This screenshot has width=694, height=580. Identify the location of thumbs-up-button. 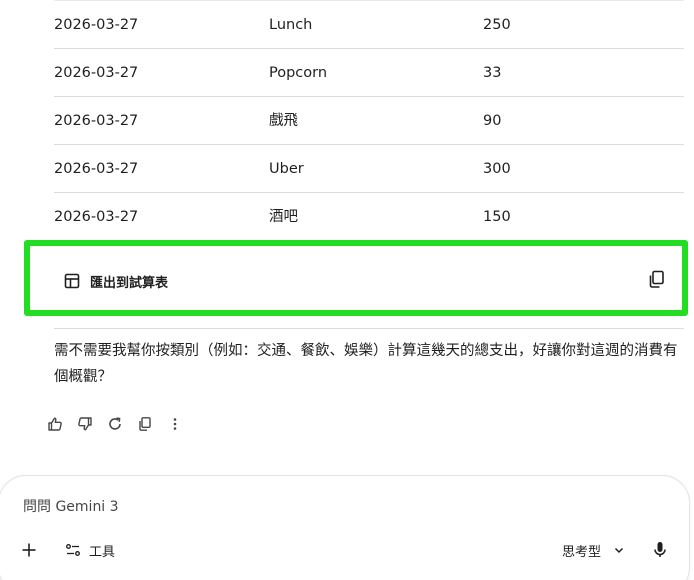
(55, 424).